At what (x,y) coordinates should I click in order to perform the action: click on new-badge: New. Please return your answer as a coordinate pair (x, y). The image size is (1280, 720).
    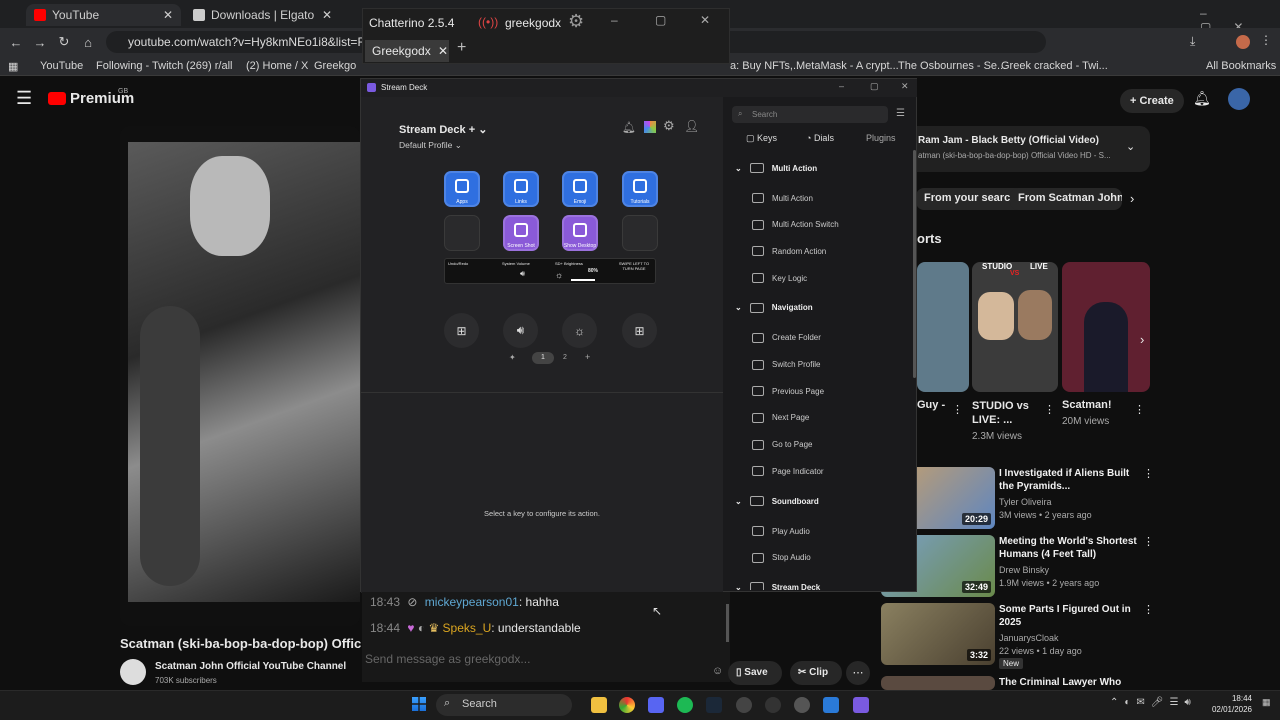
    Looking at the image, I should click on (1011, 663).